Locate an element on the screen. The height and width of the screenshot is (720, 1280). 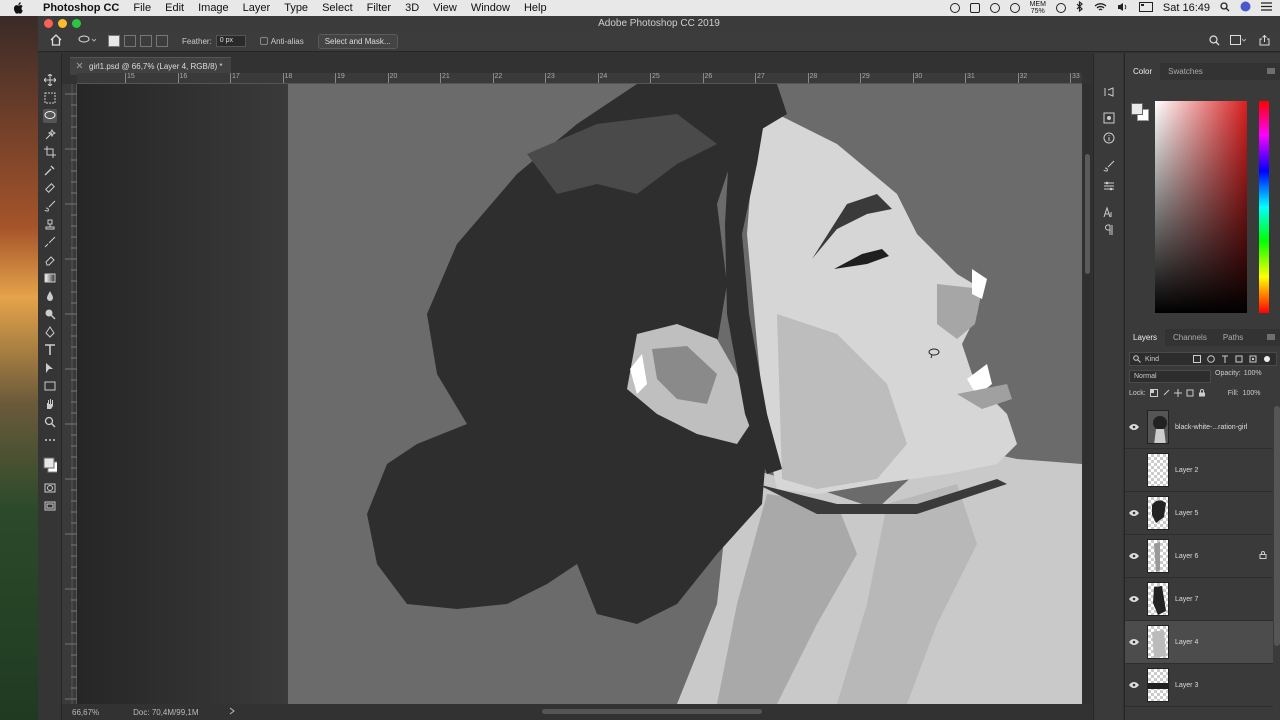
vertical-scroll-thumb is located at coordinates (1087, 214).